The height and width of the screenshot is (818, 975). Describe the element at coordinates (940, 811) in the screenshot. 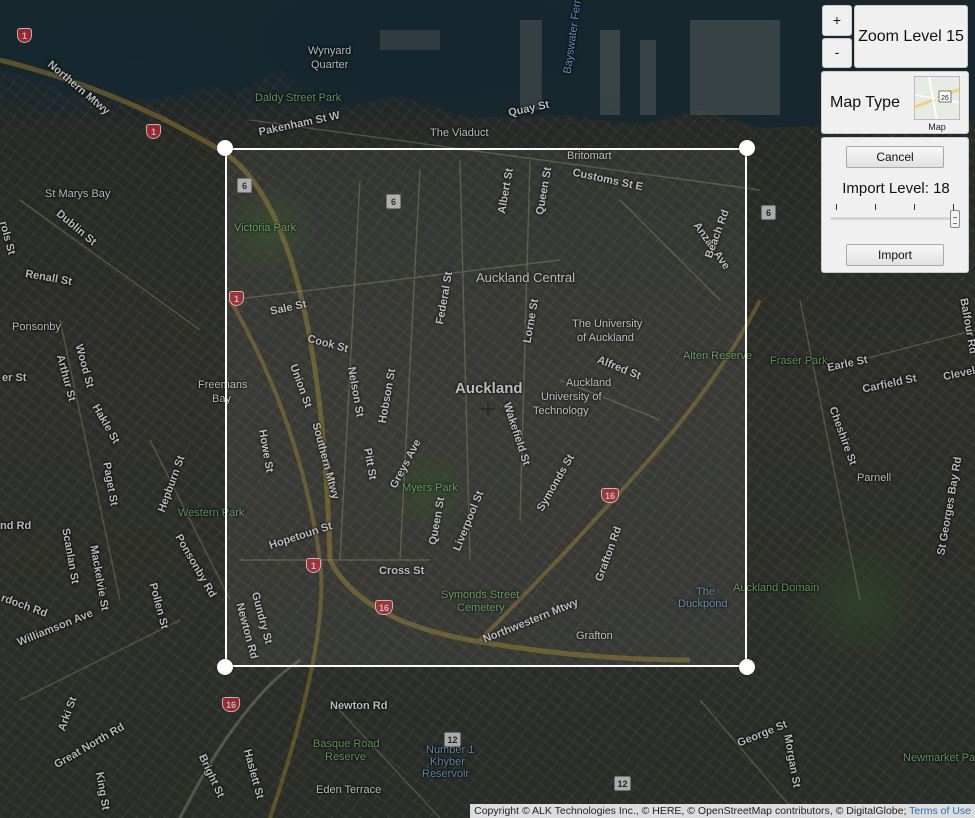

I see `terms-of-use-link: Terms of Use` at that location.